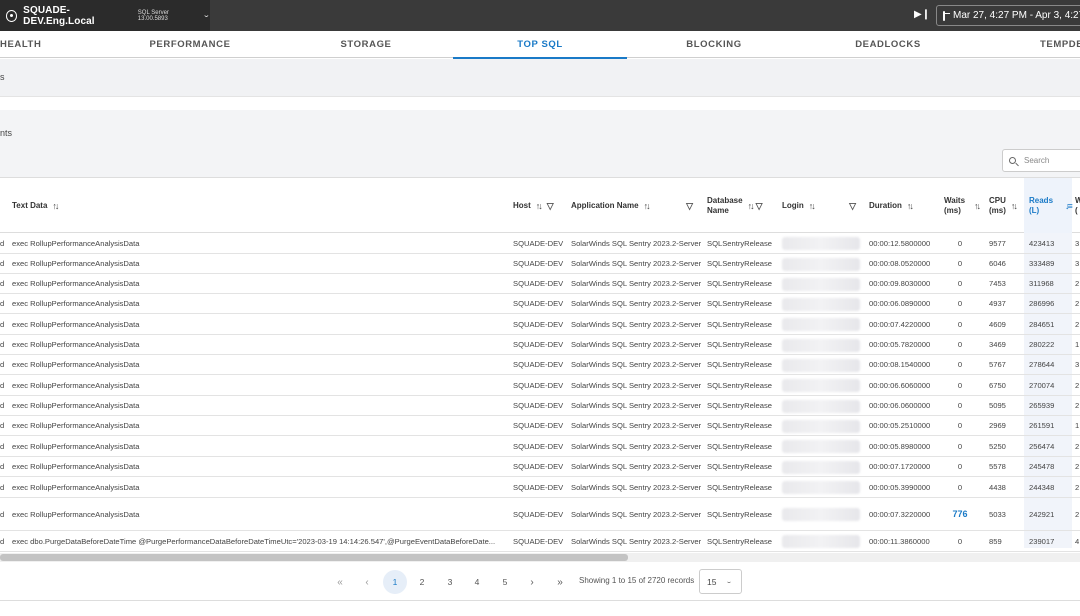 This screenshot has height=616, width=1080. What do you see at coordinates (1042, 243) in the screenshot?
I see `cell-reads-value: 423413` at bounding box center [1042, 243].